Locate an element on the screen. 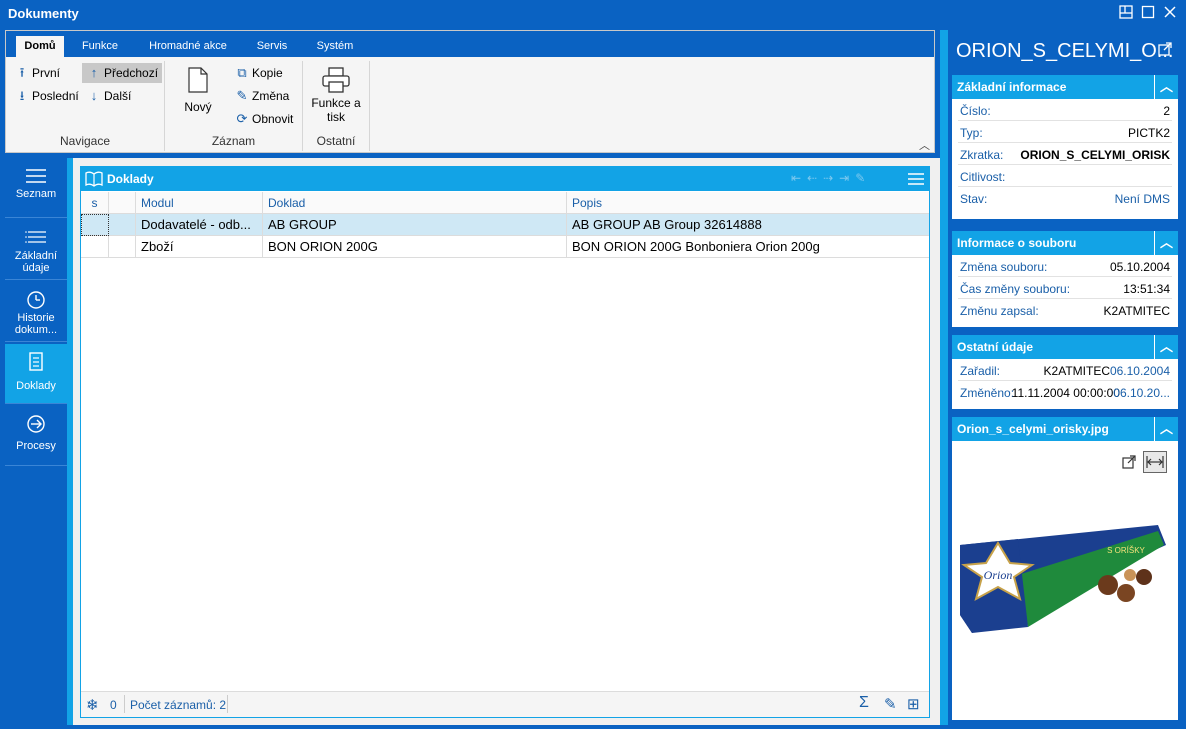 The image size is (1186, 729). list-icon is located at coordinates (36, 176).